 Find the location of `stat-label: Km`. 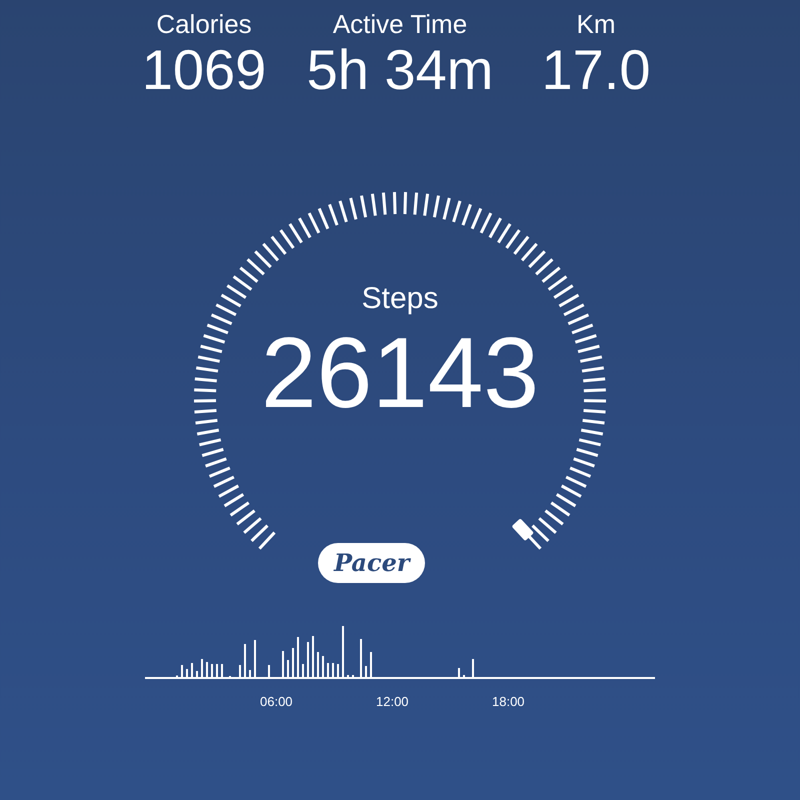

stat-label: Km is located at coordinates (596, 24).